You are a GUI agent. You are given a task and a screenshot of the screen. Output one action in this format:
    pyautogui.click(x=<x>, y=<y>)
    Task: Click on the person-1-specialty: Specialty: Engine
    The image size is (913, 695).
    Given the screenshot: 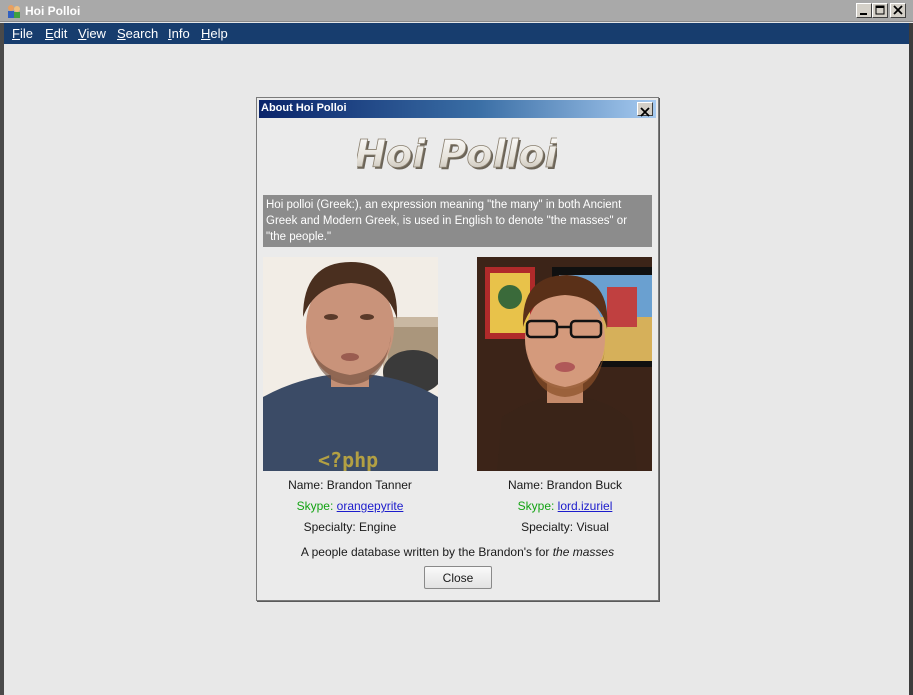 What is the action you would take?
    pyautogui.click(x=350, y=527)
    